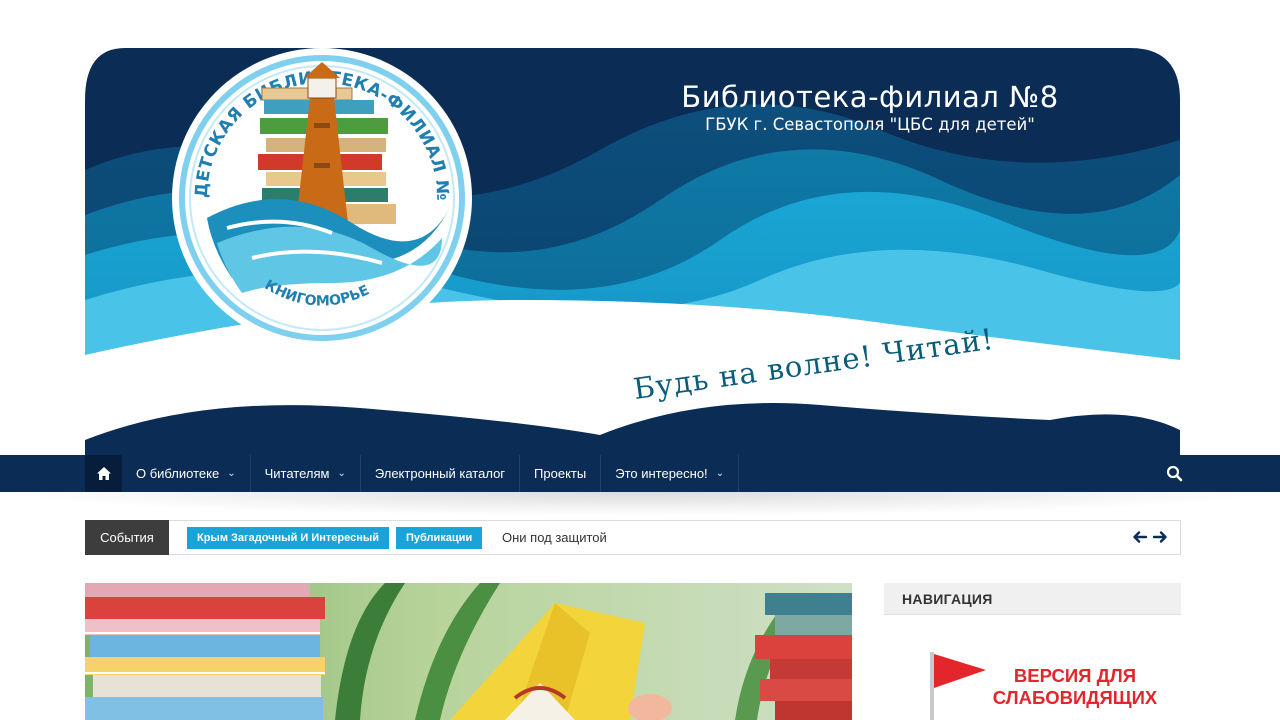 The image size is (1280, 720). What do you see at coordinates (870, 97) in the screenshot?
I see `site-title: Библиотека-филиал №8` at bounding box center [870, 97].